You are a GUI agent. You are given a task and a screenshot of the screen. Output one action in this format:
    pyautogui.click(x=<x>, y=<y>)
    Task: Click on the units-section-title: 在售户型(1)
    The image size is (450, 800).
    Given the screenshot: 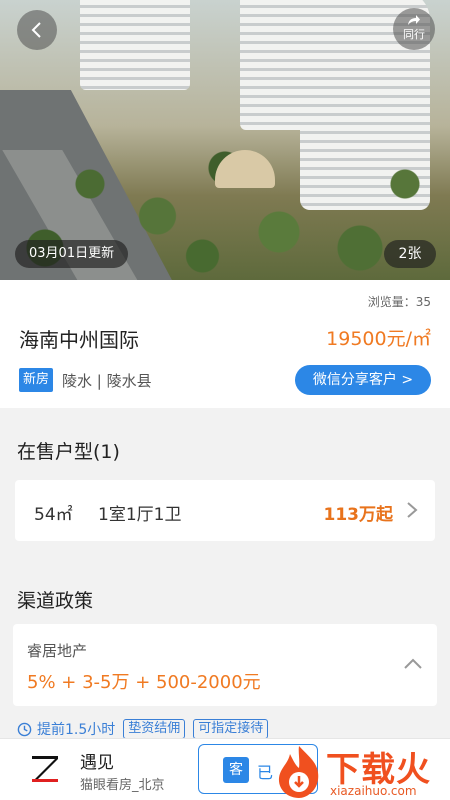 What is the action you would take?
    pyautogui.click(x=68, y=452)
    